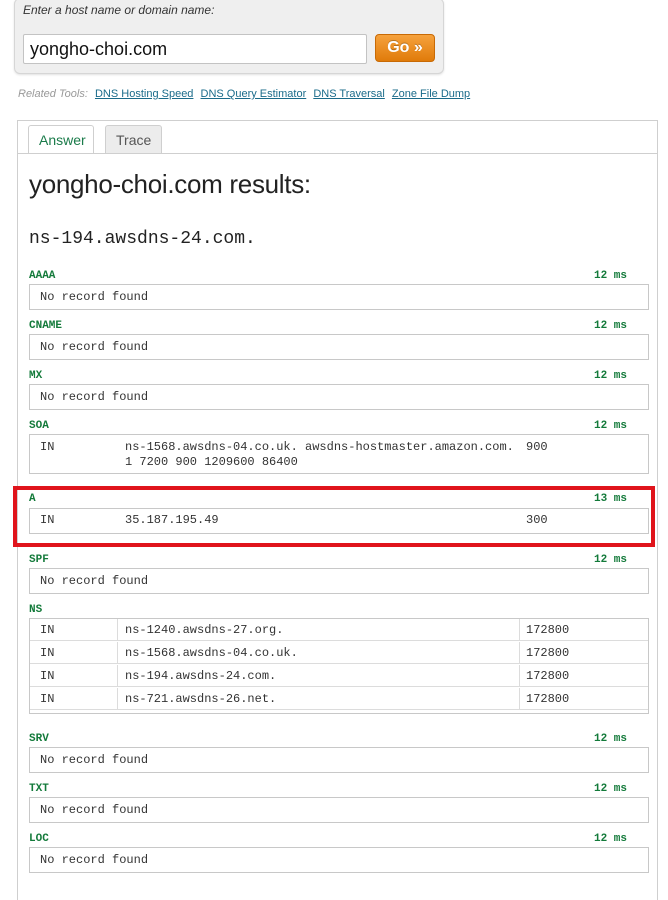  Describe the element at coordinates (133, 139) in the screenshot. I see `tab-trace: Trace` at that location.